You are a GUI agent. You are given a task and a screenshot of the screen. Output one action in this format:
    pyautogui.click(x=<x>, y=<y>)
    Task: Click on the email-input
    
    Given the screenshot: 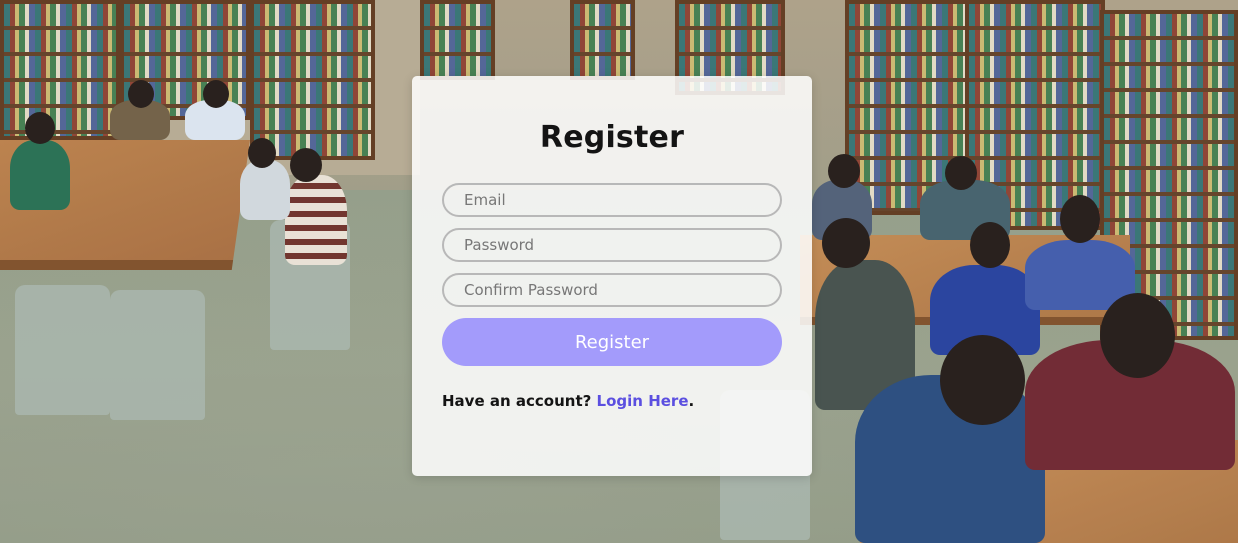 What is the action you would take?
    pyautogui.click(x=612, y=200)
    